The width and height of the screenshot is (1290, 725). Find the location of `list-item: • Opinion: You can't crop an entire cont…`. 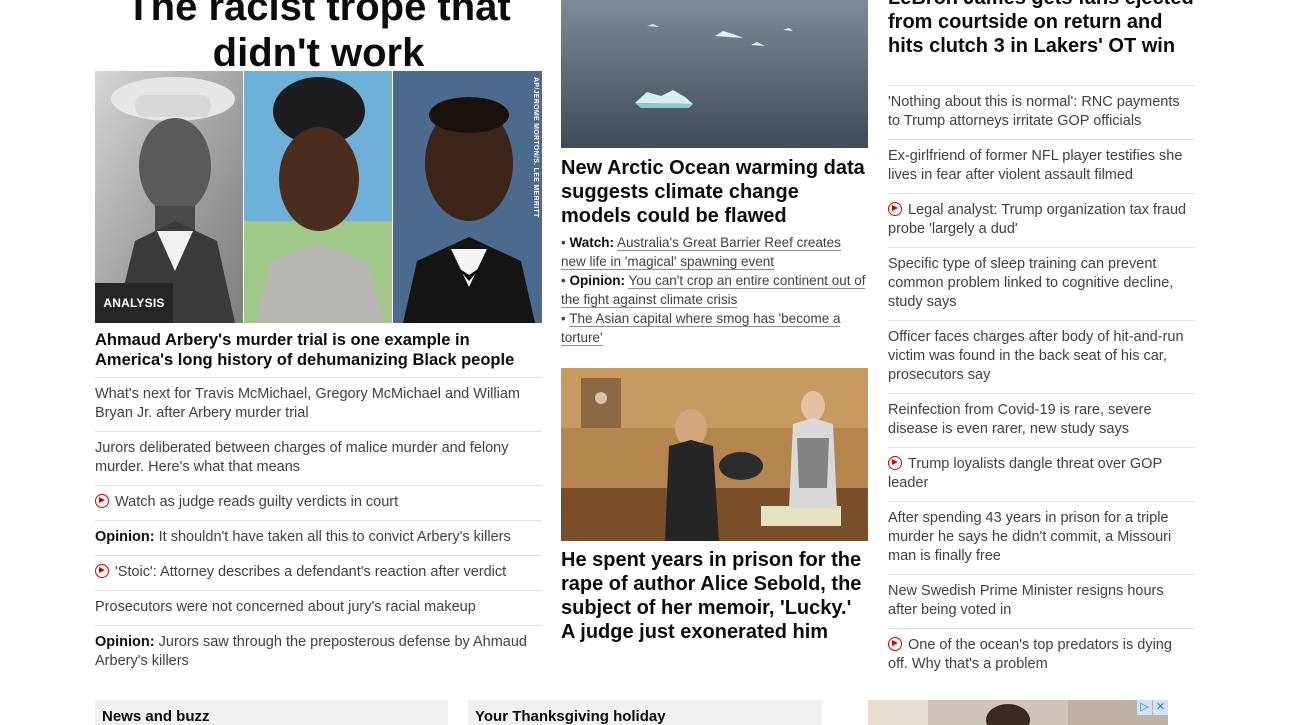

list-item: • Opinion: You can't crop an entire cont… is located at coordinates (714, 290).